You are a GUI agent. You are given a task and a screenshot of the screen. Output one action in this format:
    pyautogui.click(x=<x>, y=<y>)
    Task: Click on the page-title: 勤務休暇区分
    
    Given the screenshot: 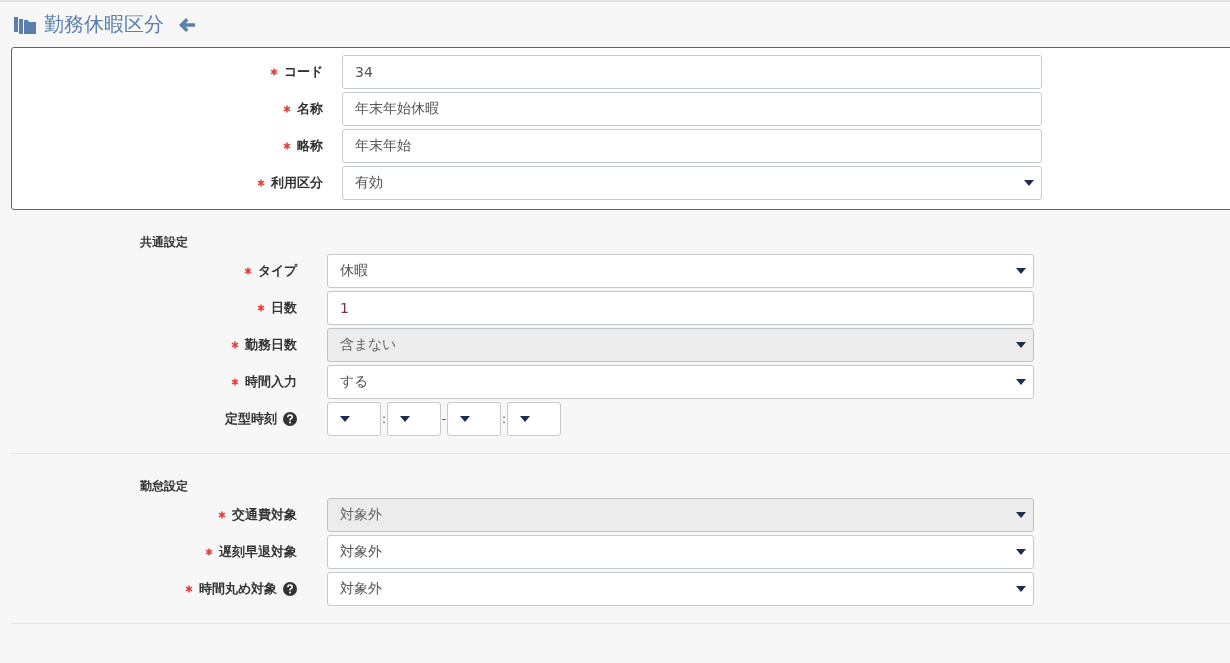 What is the action you would take?
    pyautogui.click(x=104, y=24)
    